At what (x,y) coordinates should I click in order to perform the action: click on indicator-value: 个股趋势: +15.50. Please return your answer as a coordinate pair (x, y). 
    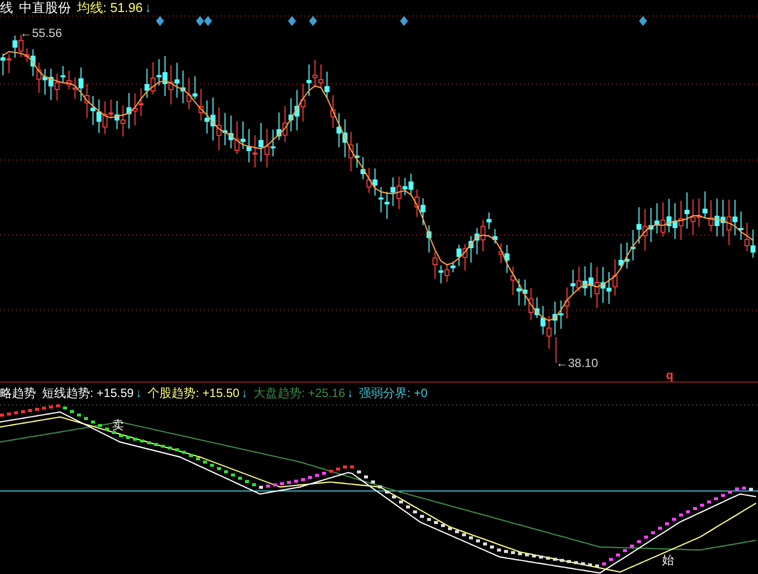
    Looking at the image, I should click on (194, 393).